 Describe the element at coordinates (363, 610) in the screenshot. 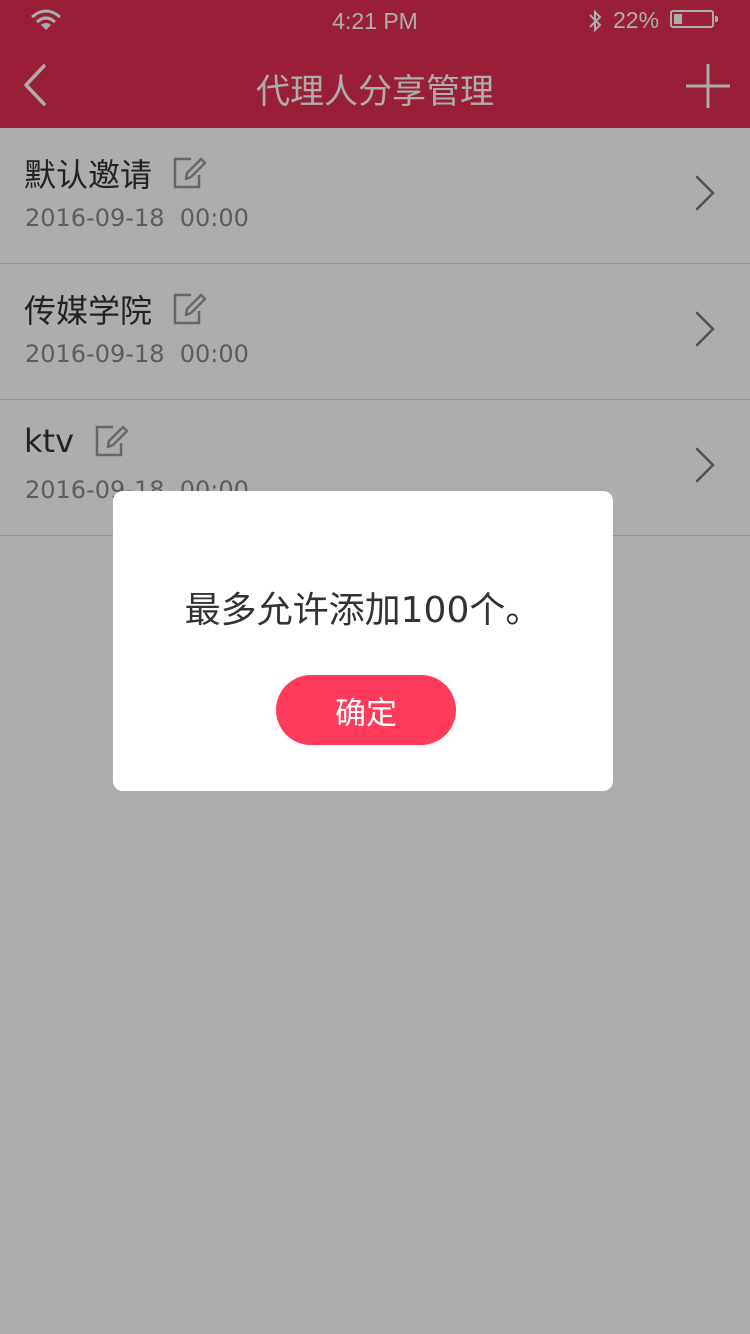

I see `dialog-message: 最多允许添加100个。` at that location.